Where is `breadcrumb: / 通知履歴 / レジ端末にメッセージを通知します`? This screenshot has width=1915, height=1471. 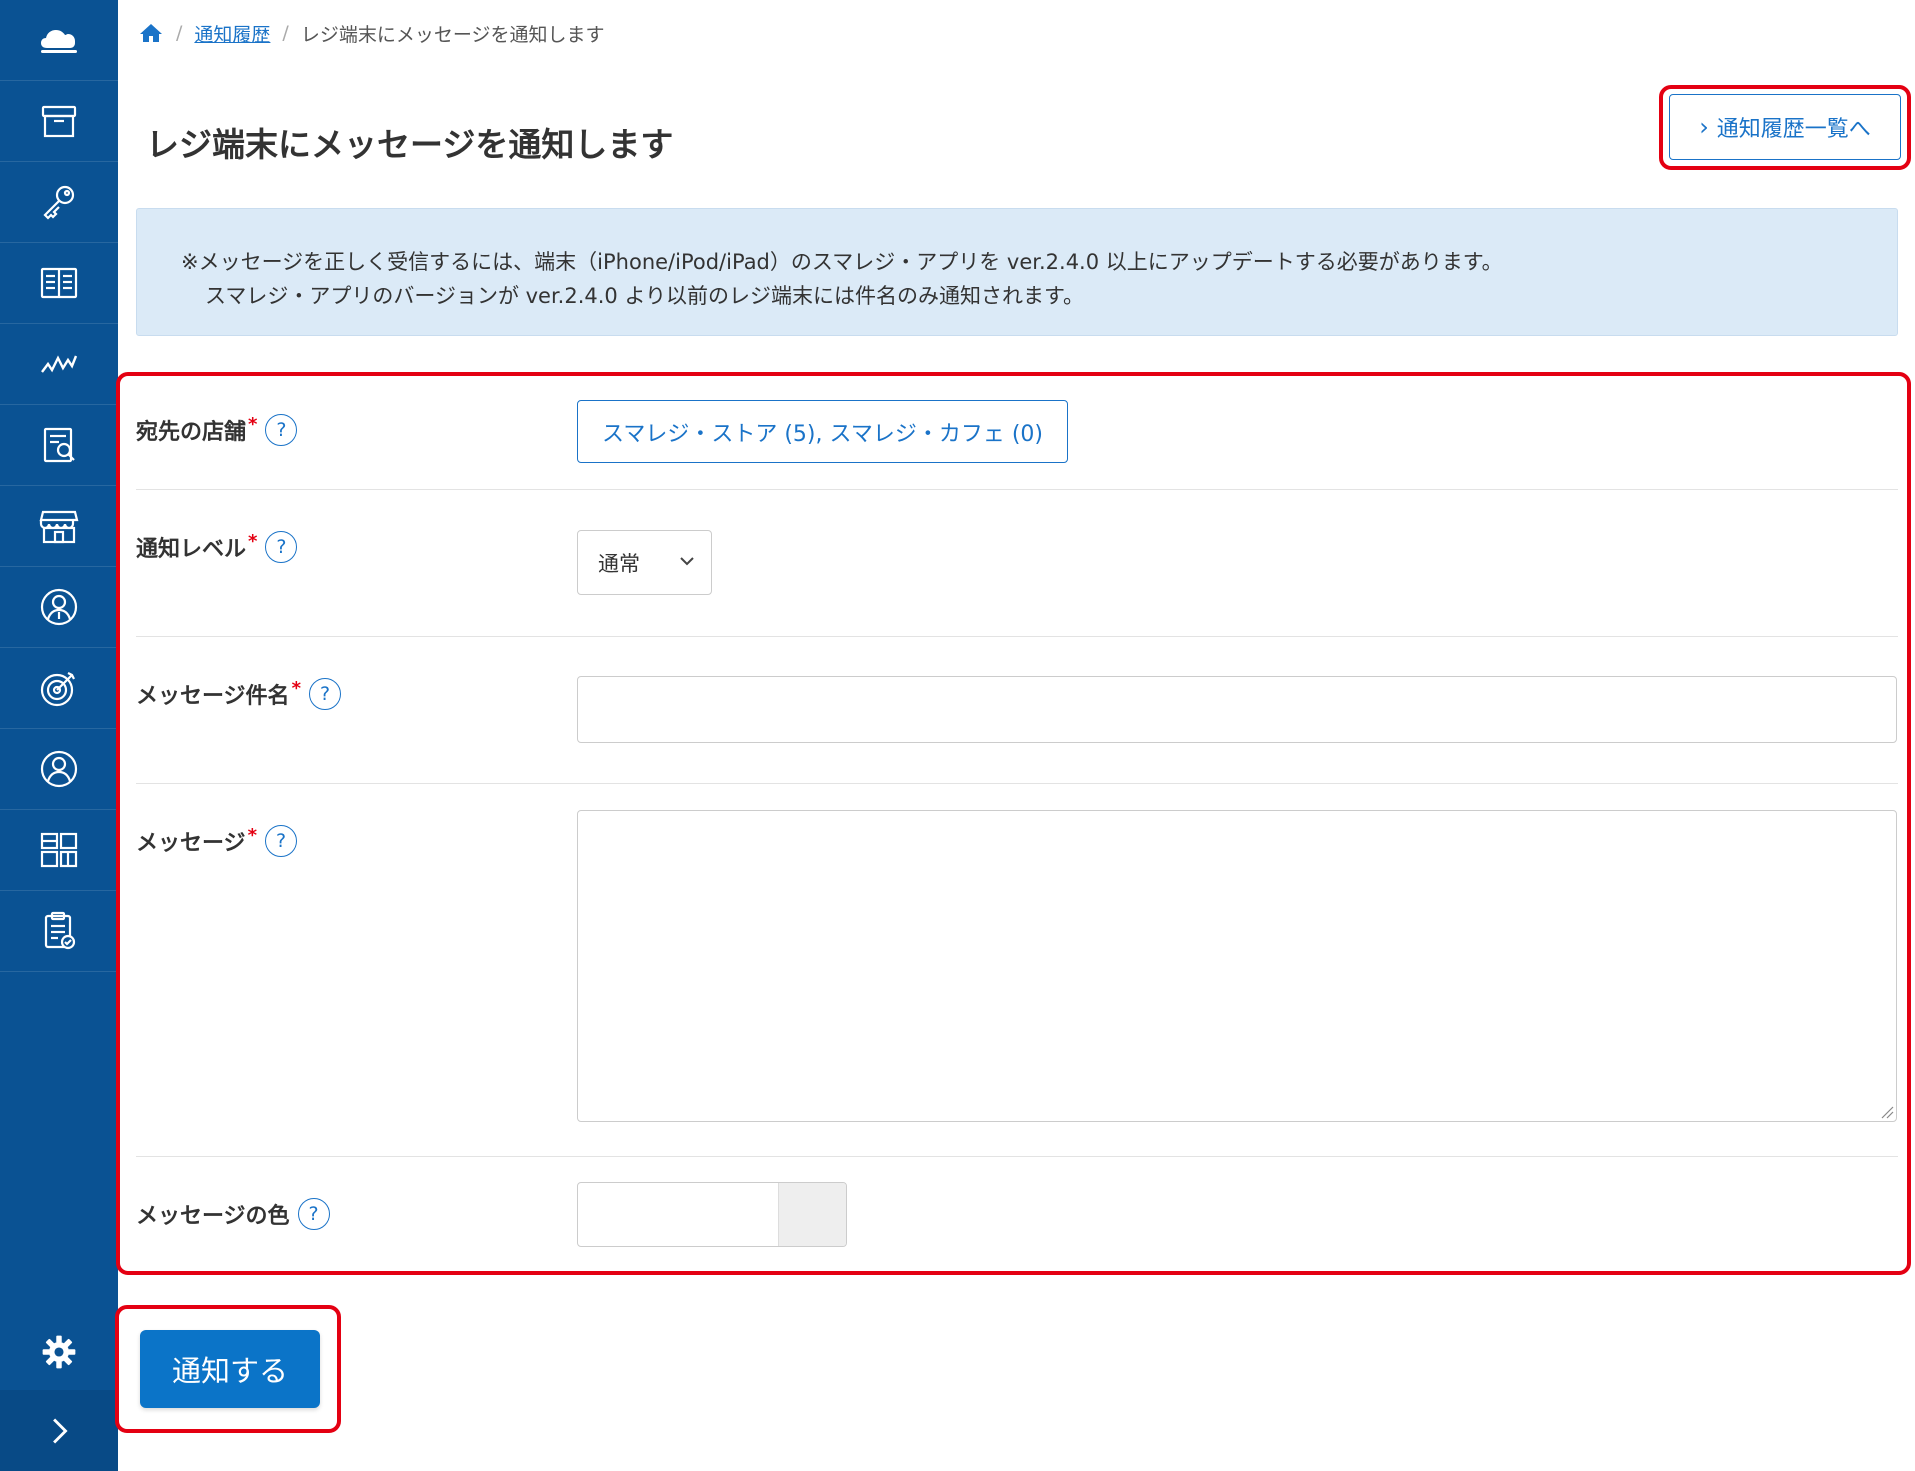 breadcrumb: / 通知履歴 / レジ端末にメッセージを通知します is located at coordinates (371, 33).